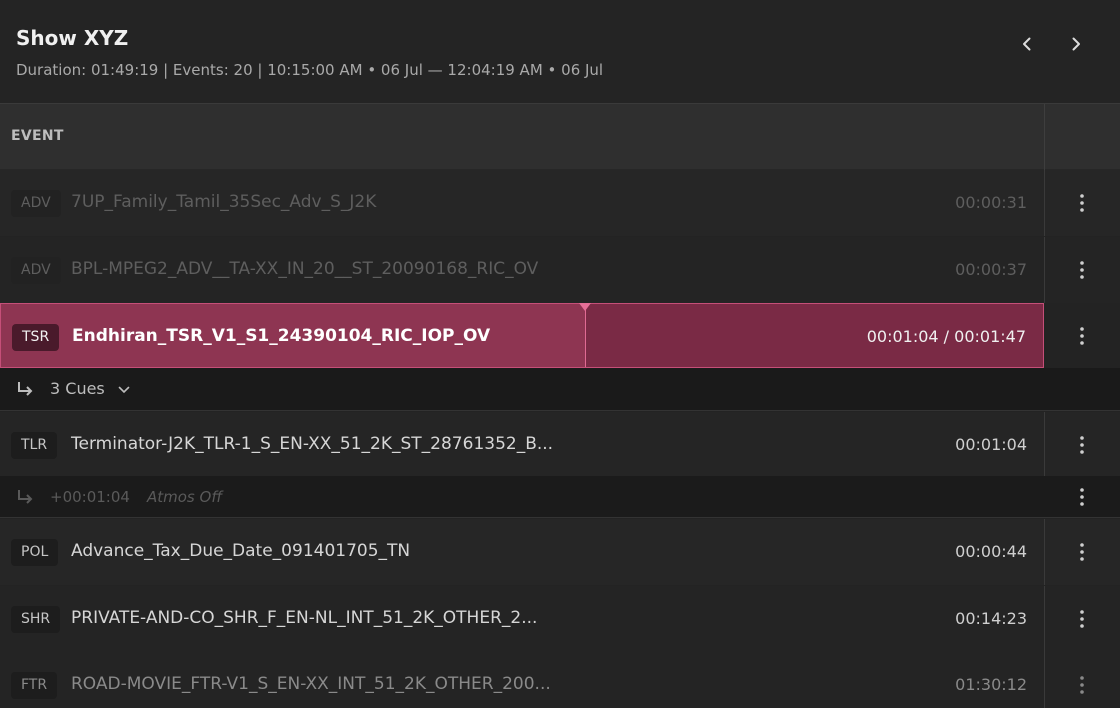  I want to click on event-elapsed-duration: 00:01:04 / 00:01:47, so click(946, 336).